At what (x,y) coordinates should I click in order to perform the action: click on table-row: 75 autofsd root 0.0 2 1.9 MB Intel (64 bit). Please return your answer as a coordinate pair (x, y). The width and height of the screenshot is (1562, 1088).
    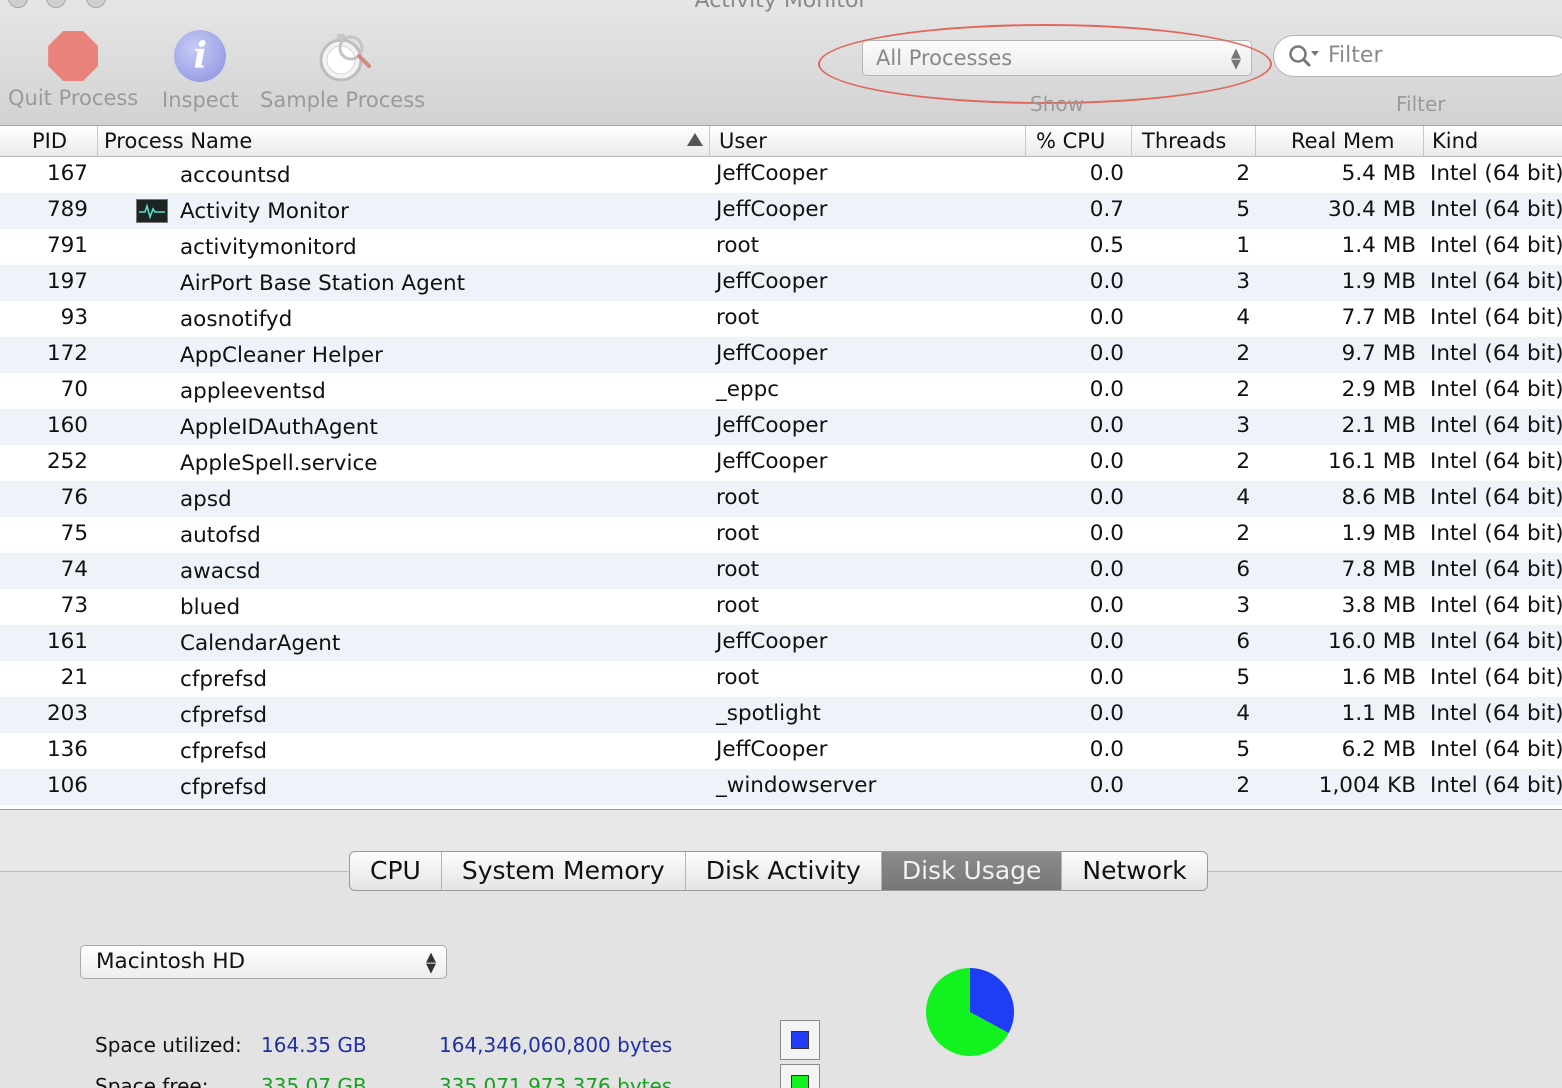
    Looking at the image, I should click on (781, 535).